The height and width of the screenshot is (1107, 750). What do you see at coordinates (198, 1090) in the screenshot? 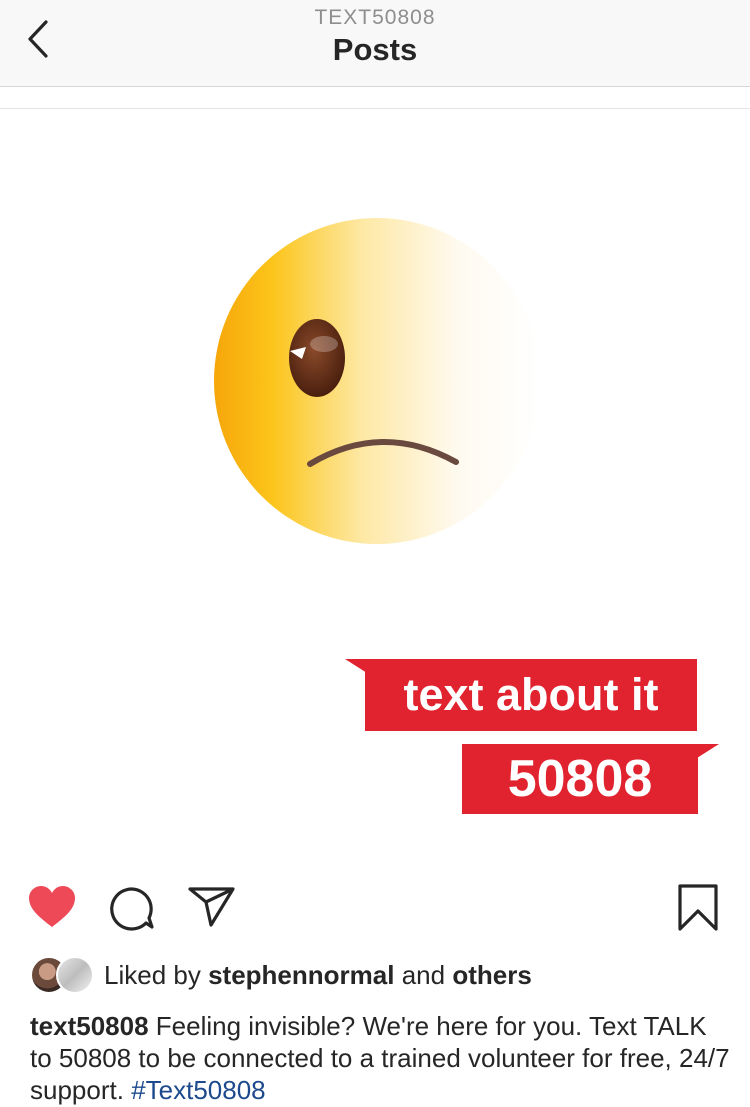
I see `caption-hashtag: #Text50808` at bounding box center [198, 1090].